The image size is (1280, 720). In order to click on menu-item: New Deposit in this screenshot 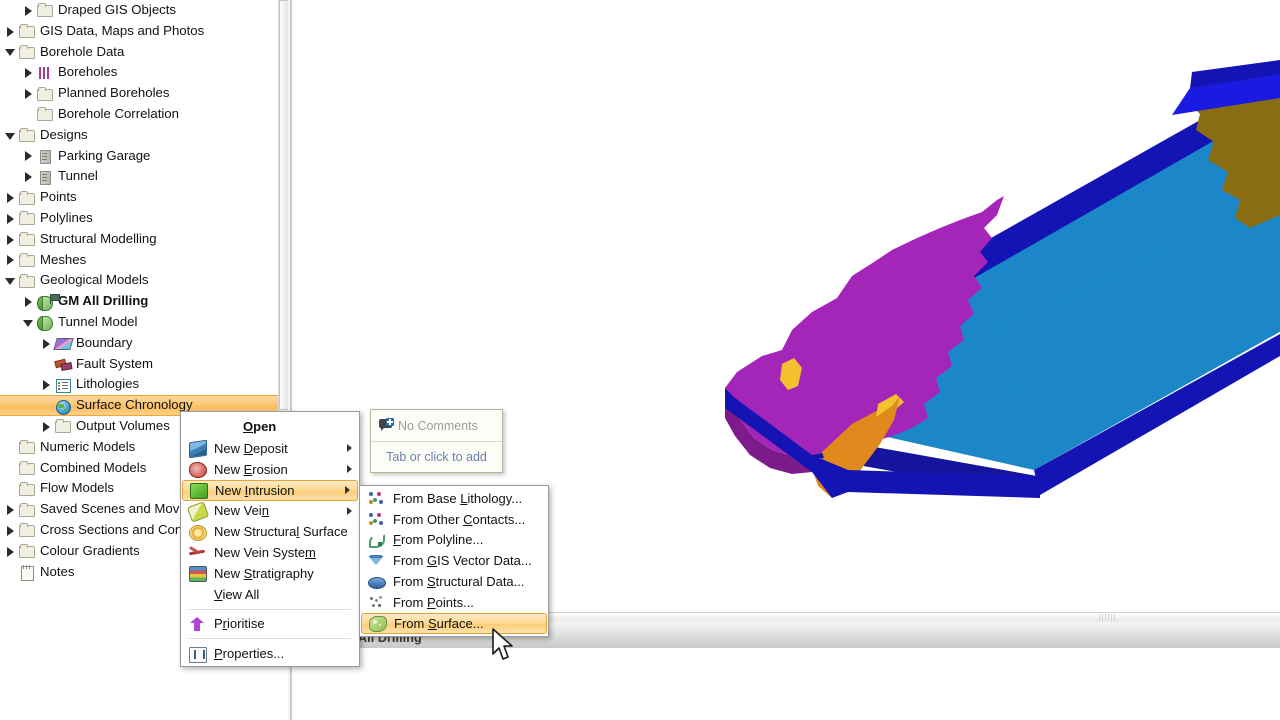, I will do `click(270, 448)`.